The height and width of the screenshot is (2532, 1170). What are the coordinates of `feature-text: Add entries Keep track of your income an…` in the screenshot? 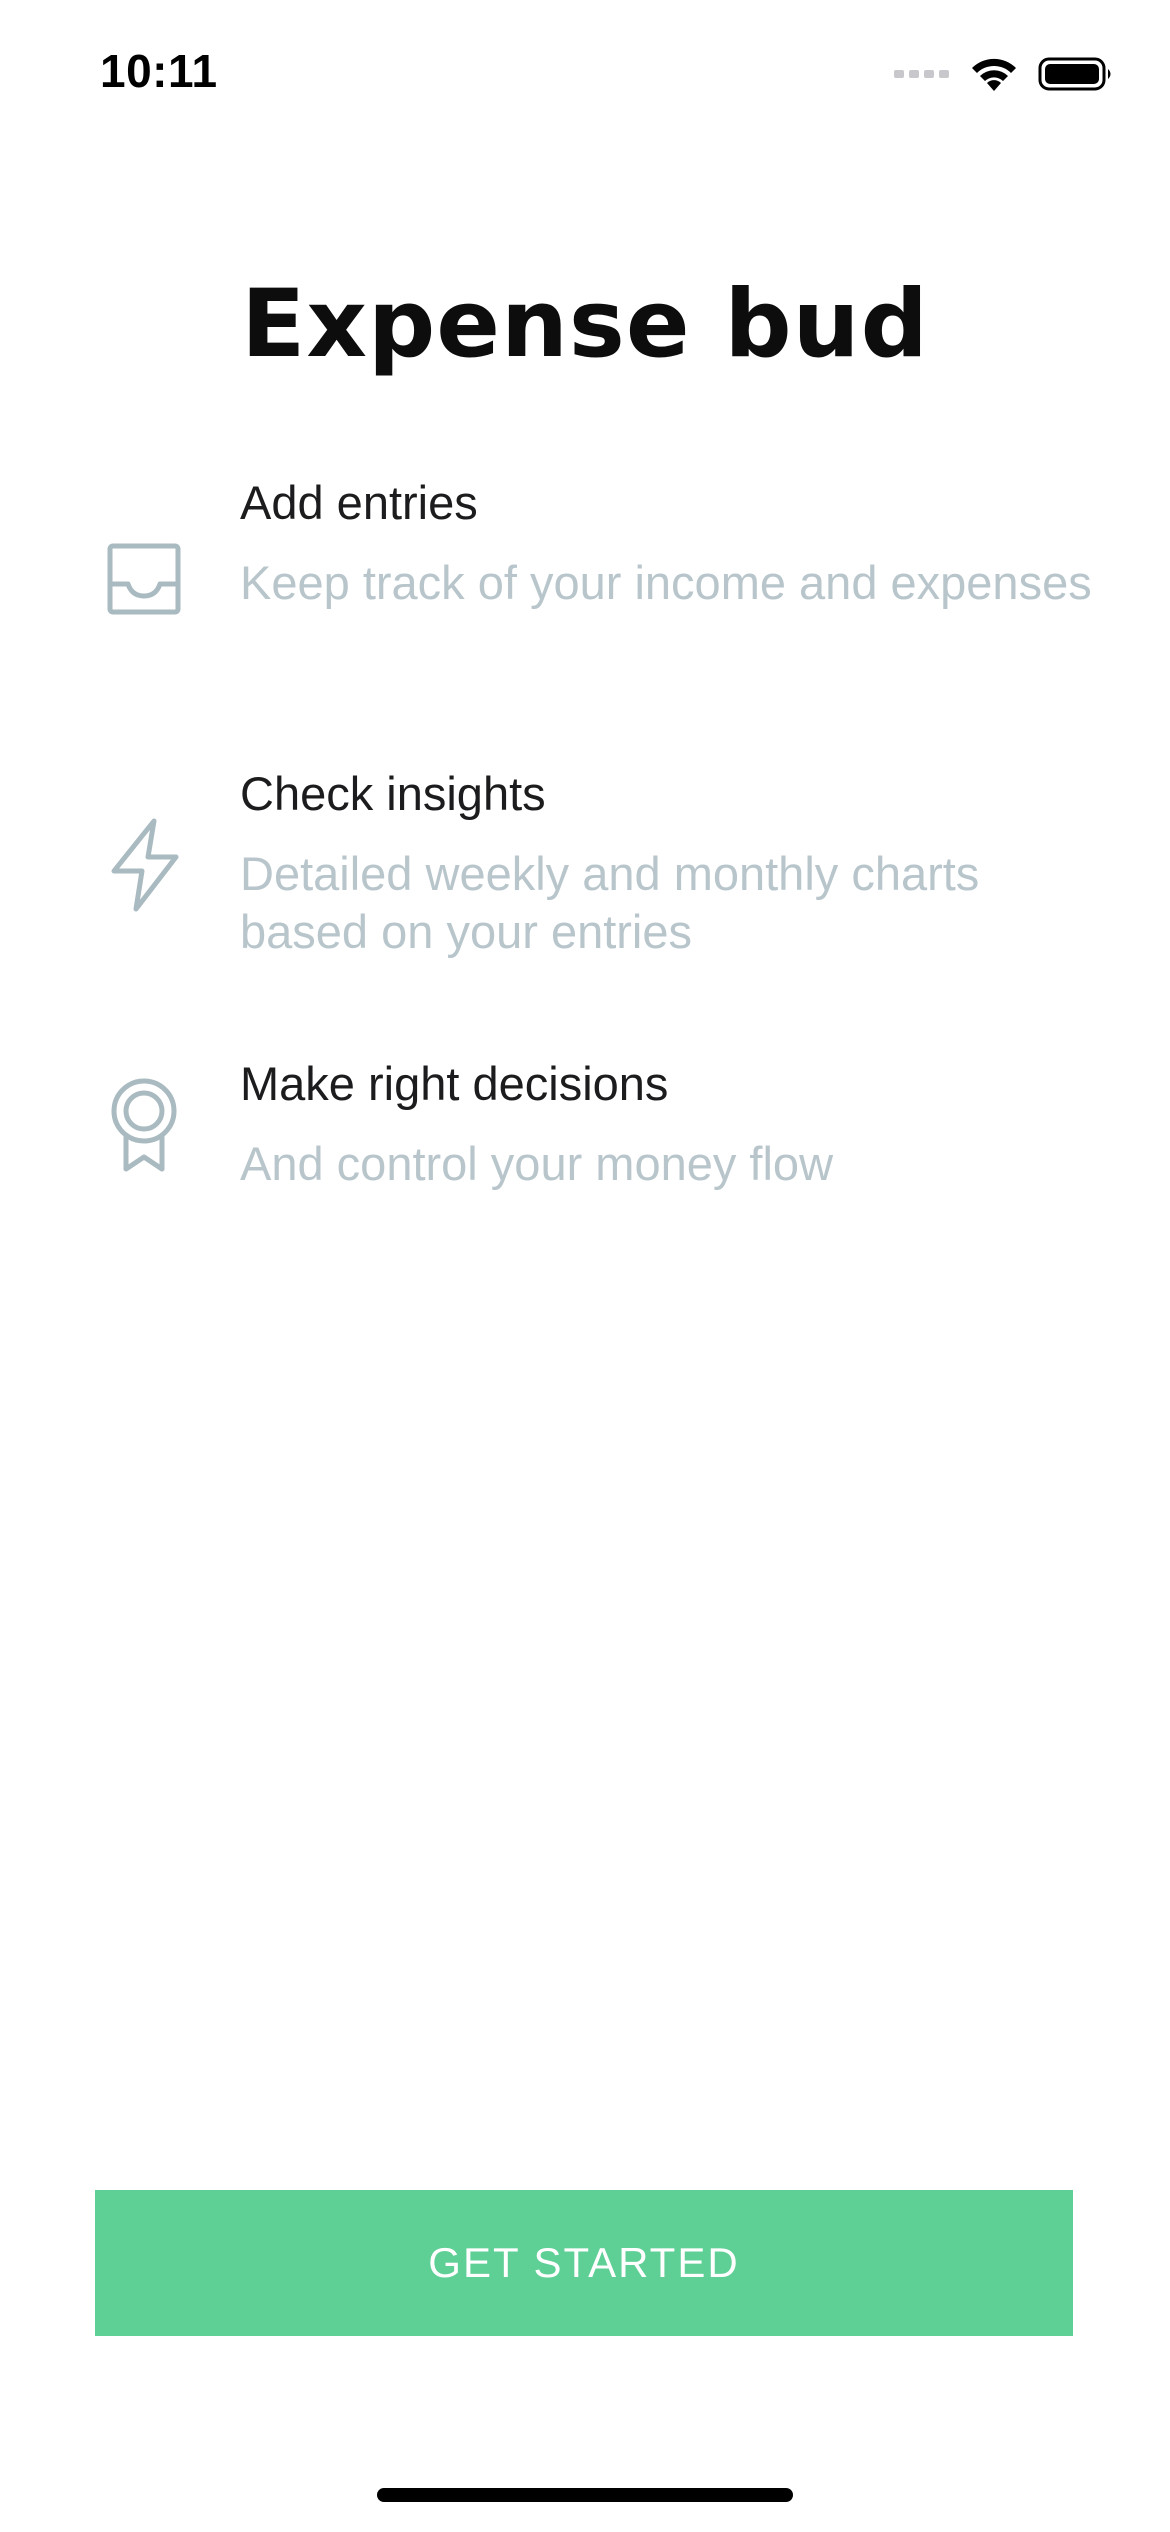 It's located at (670, 543).